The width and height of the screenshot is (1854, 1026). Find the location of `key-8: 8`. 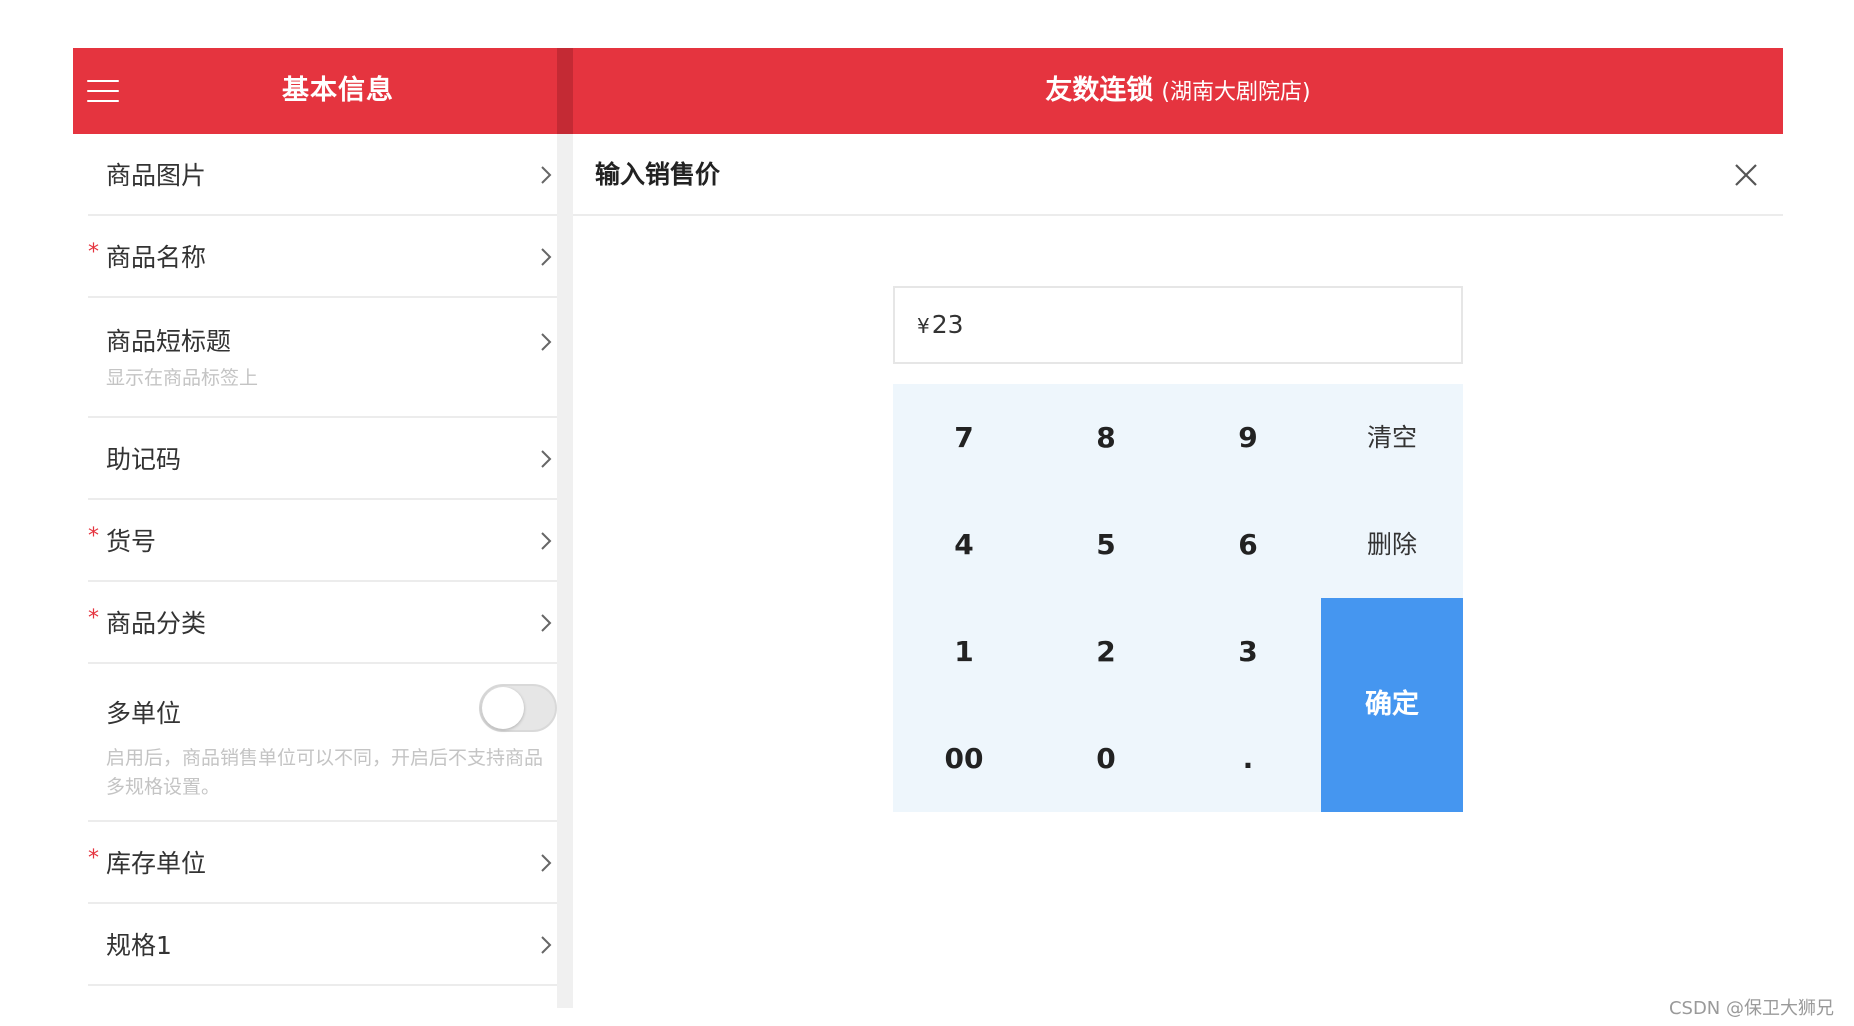

key-8: 8 is located at coordinates (1106, 437).